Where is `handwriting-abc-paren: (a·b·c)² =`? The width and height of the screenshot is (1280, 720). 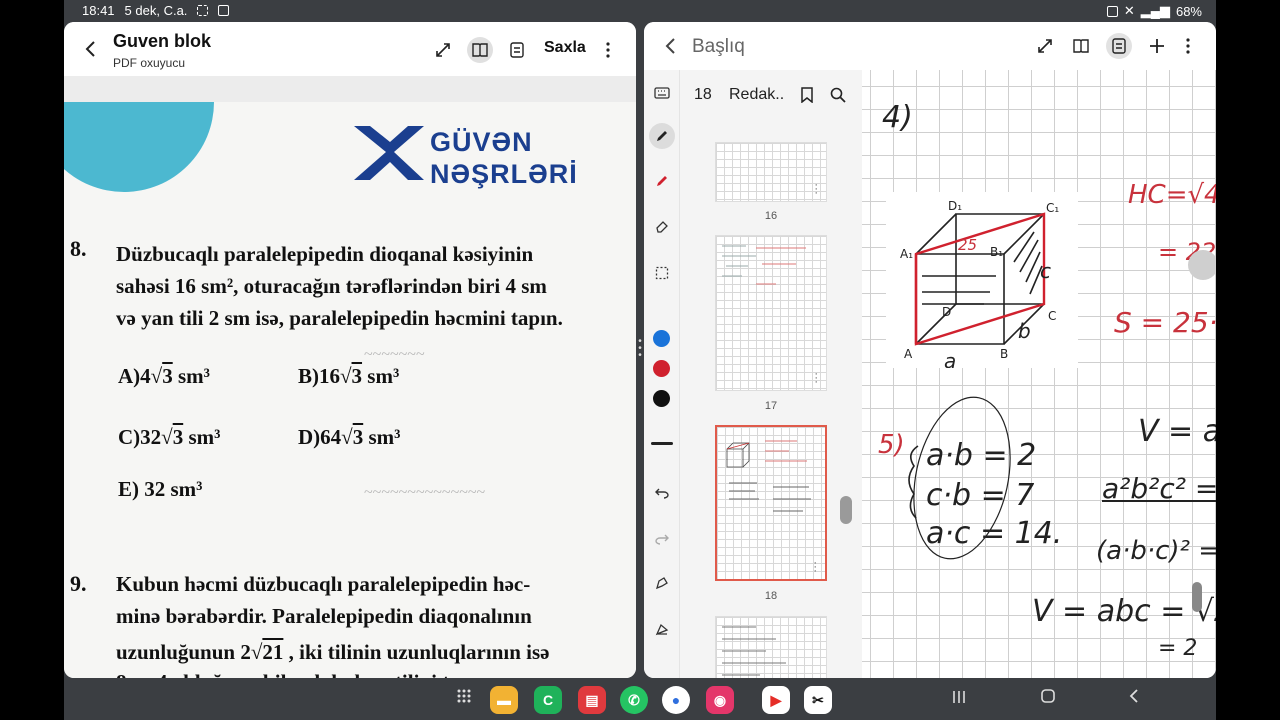 handwriting-abc-paren: (a·b·c)² = is located at coordinates (1156, 551).